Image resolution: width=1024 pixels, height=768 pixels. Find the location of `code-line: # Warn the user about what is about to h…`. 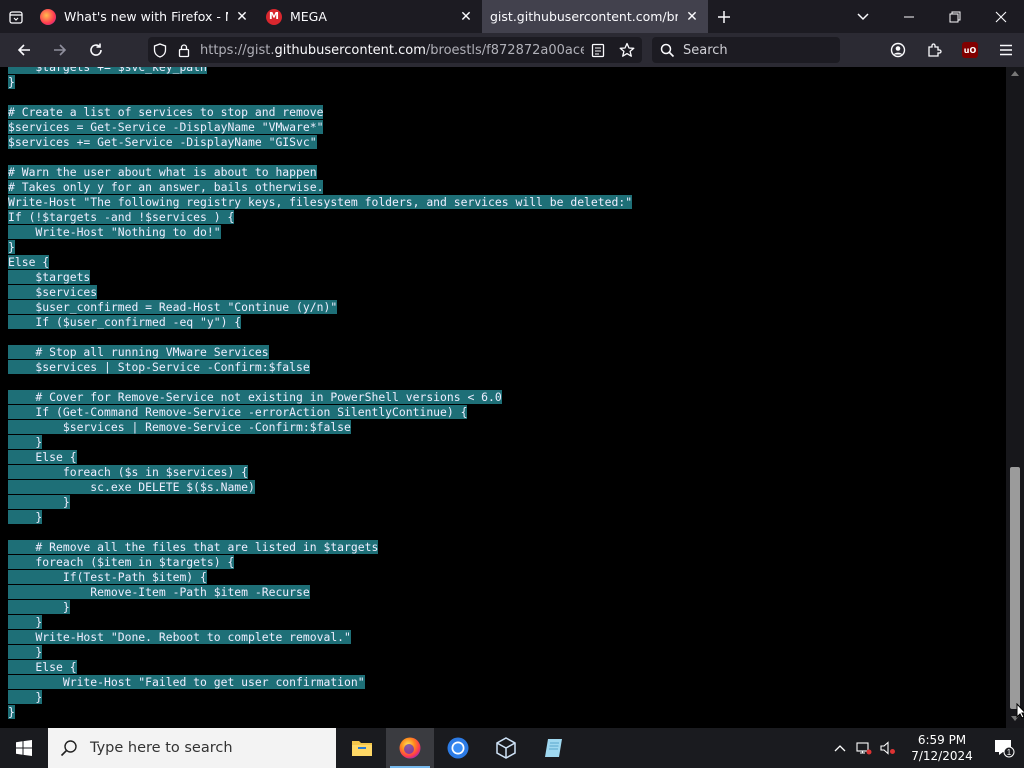

code-line: # Warn the user about what is about to h… is located at coordinates (320, 172).